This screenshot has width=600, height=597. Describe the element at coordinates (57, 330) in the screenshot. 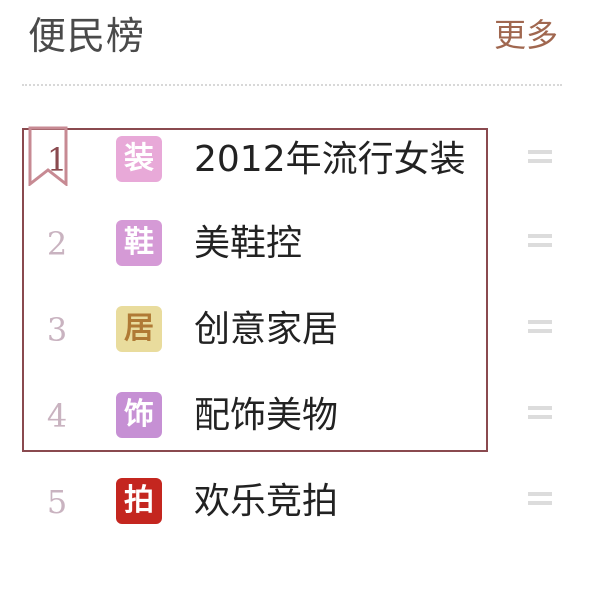

I see `rank-number: 3` at that location.